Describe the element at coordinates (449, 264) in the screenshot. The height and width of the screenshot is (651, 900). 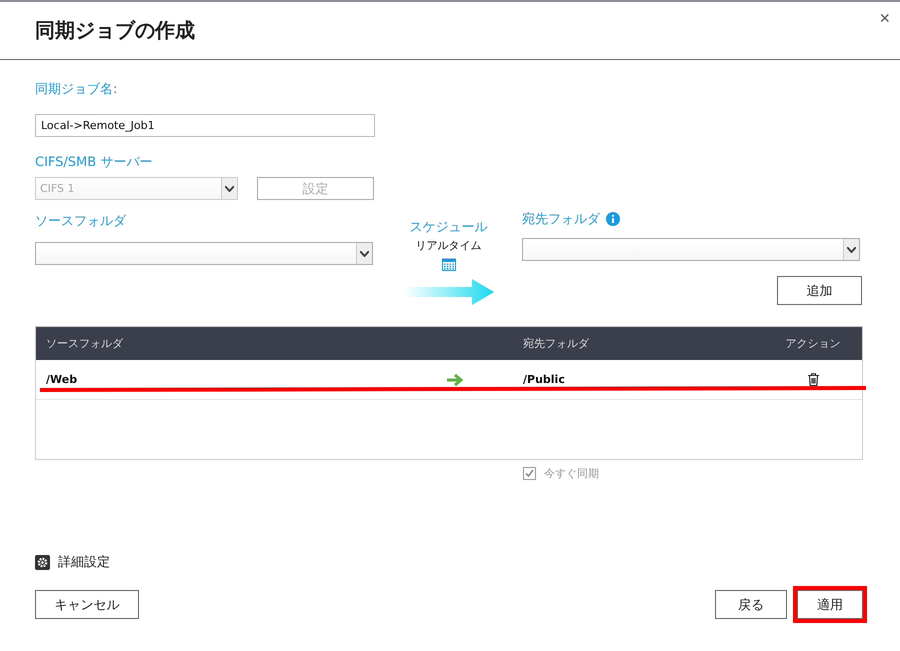
I see `calendar-icon` at that location.